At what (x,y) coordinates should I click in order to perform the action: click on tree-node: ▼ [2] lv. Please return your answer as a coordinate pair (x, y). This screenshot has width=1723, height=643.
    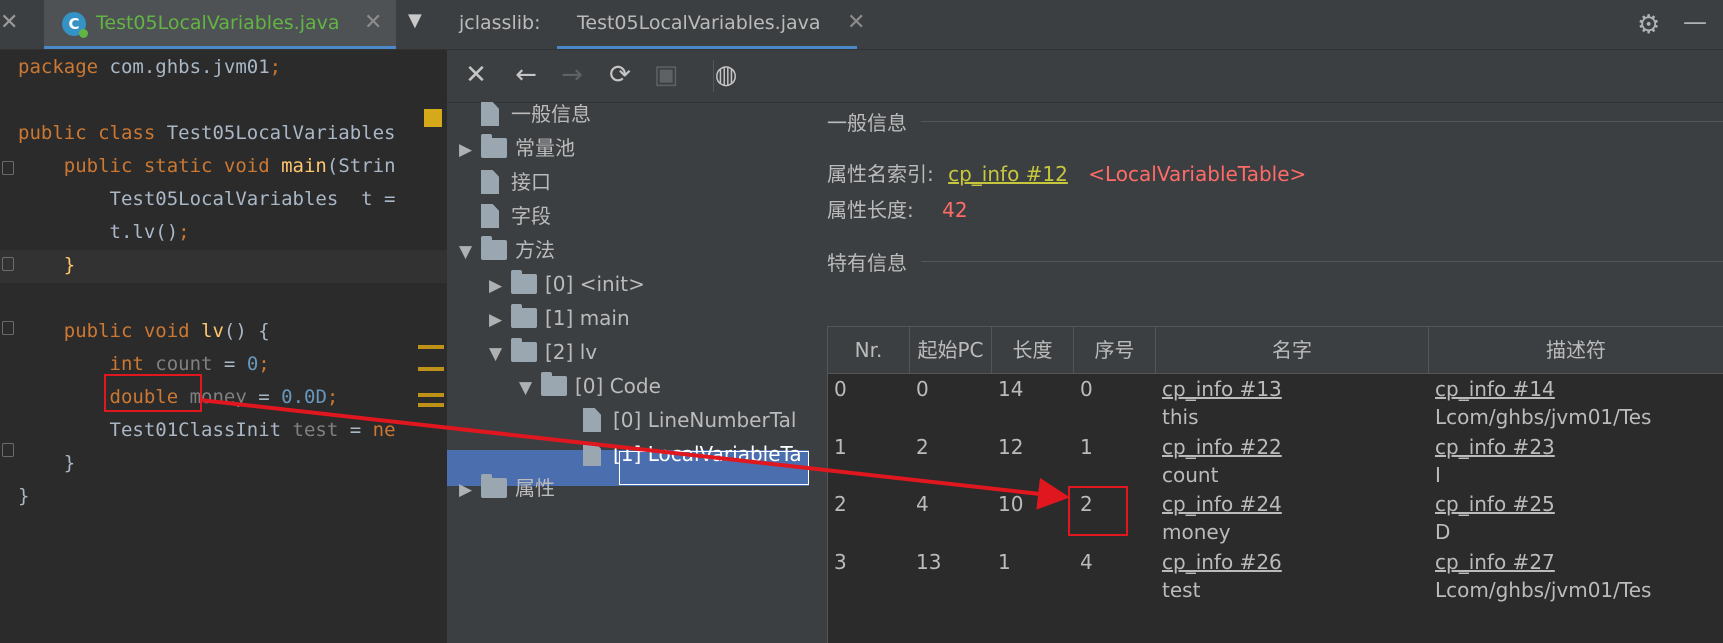
    Looking at the image, I should click on (543, 352).